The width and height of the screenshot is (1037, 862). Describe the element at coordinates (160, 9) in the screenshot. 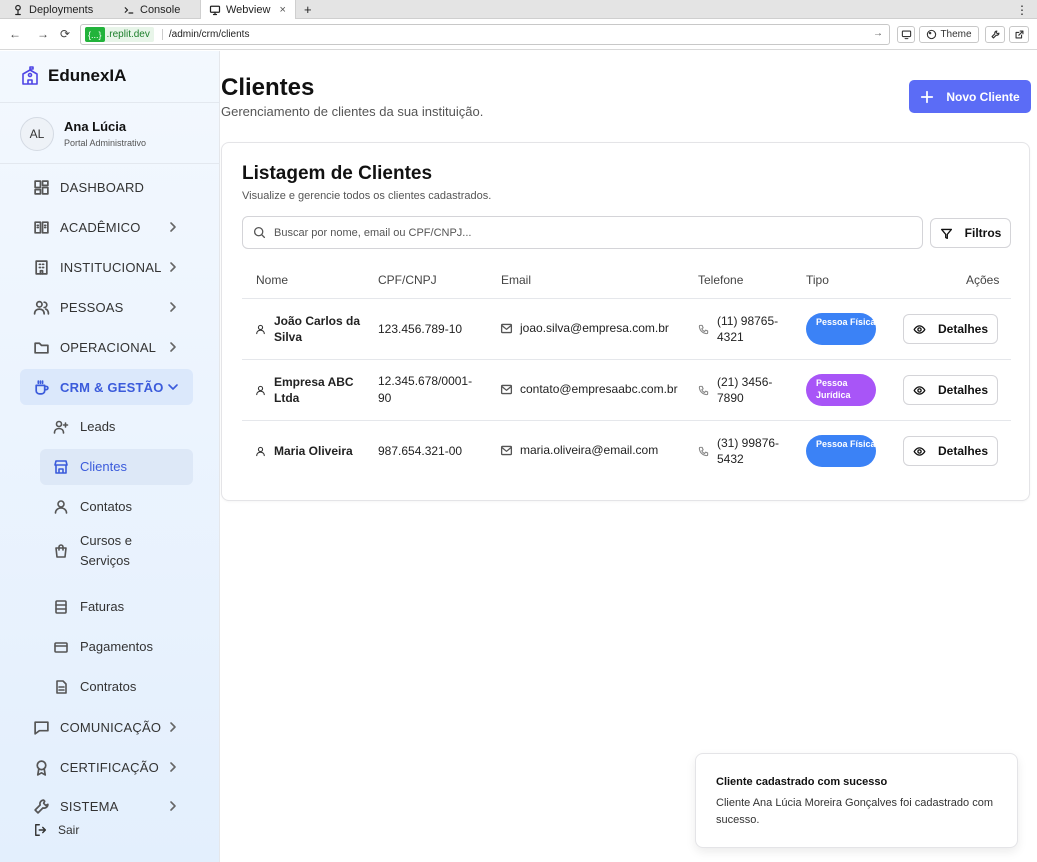

I see `tab-label: Console` at that location.